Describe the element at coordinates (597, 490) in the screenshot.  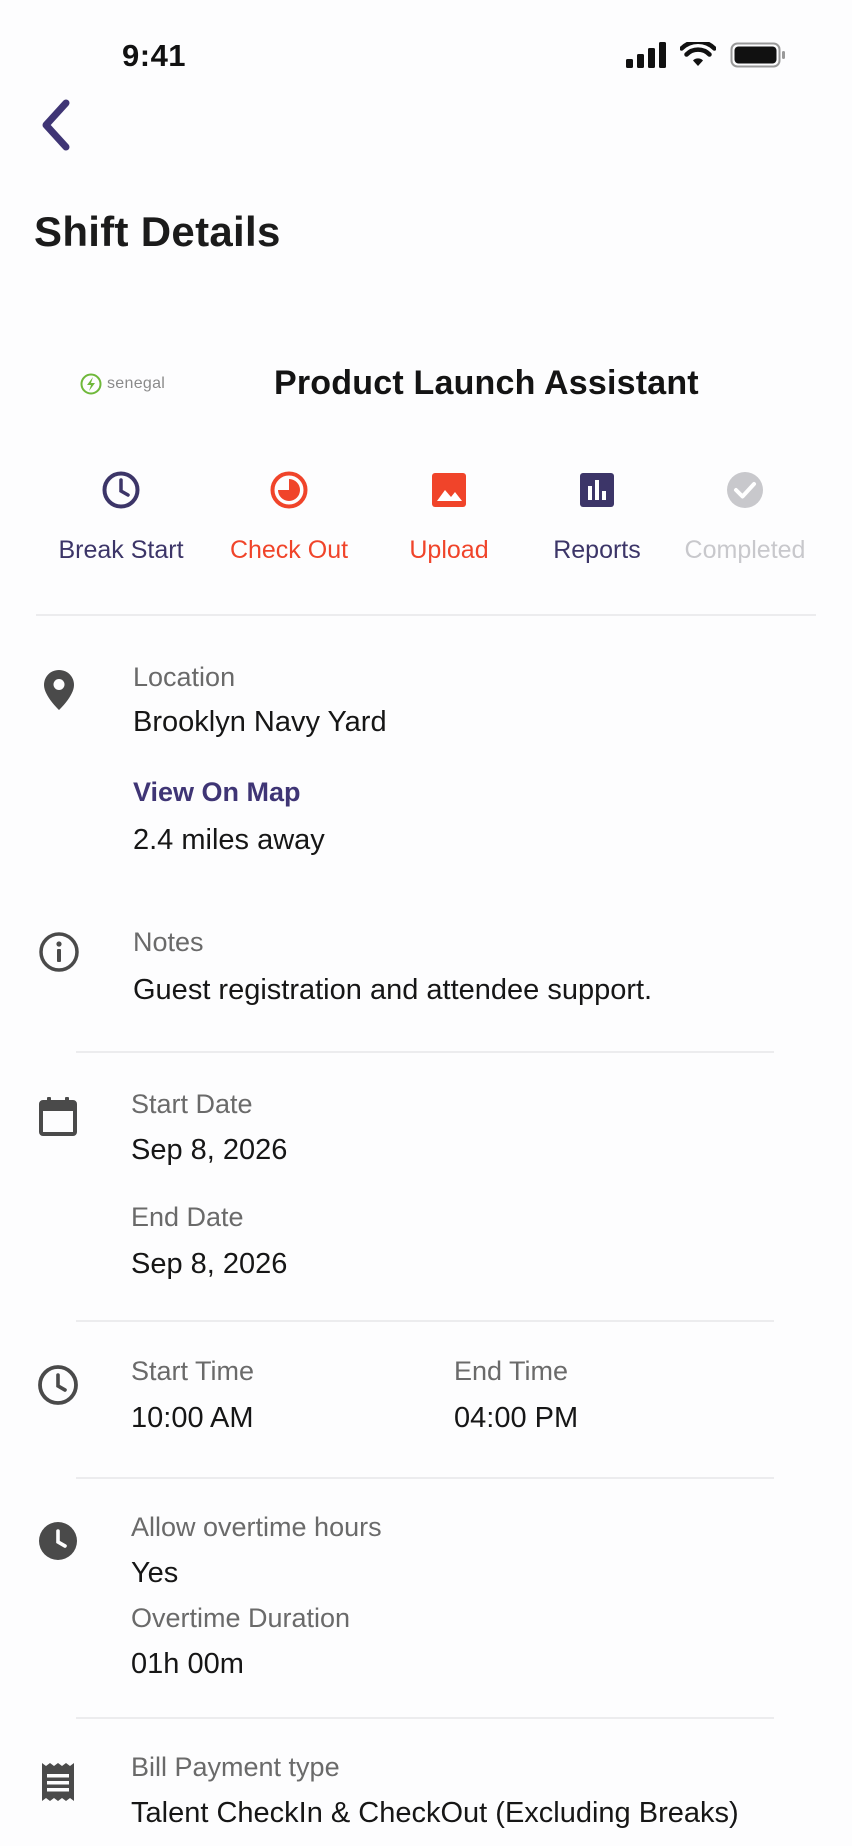
I see `bar-chart-icon` at that location.